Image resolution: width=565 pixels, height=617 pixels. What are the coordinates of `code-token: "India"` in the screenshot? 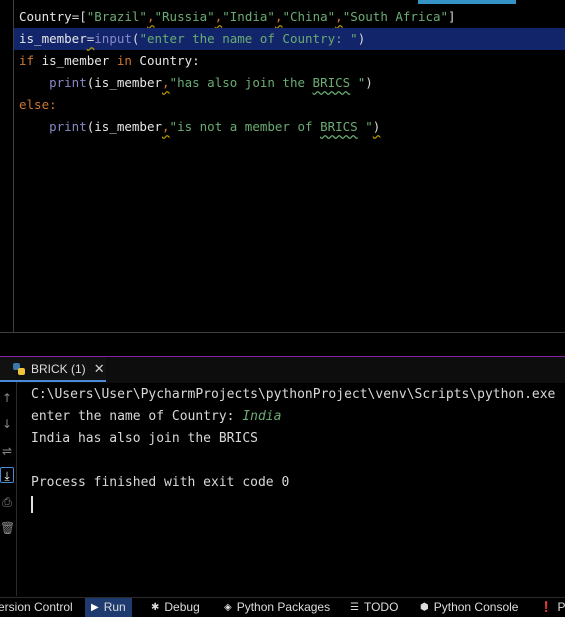 It's located at (248, 16).